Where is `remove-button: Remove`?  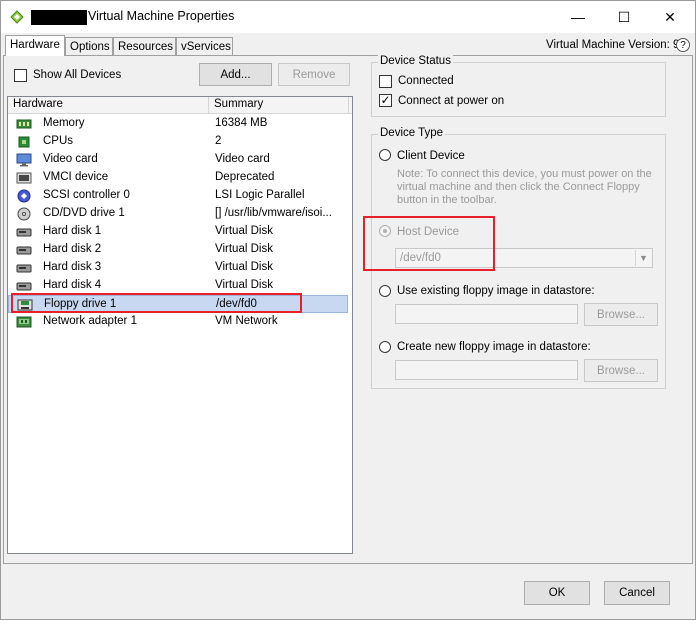
remove-button: Remove is located at coordinates (314, 74).